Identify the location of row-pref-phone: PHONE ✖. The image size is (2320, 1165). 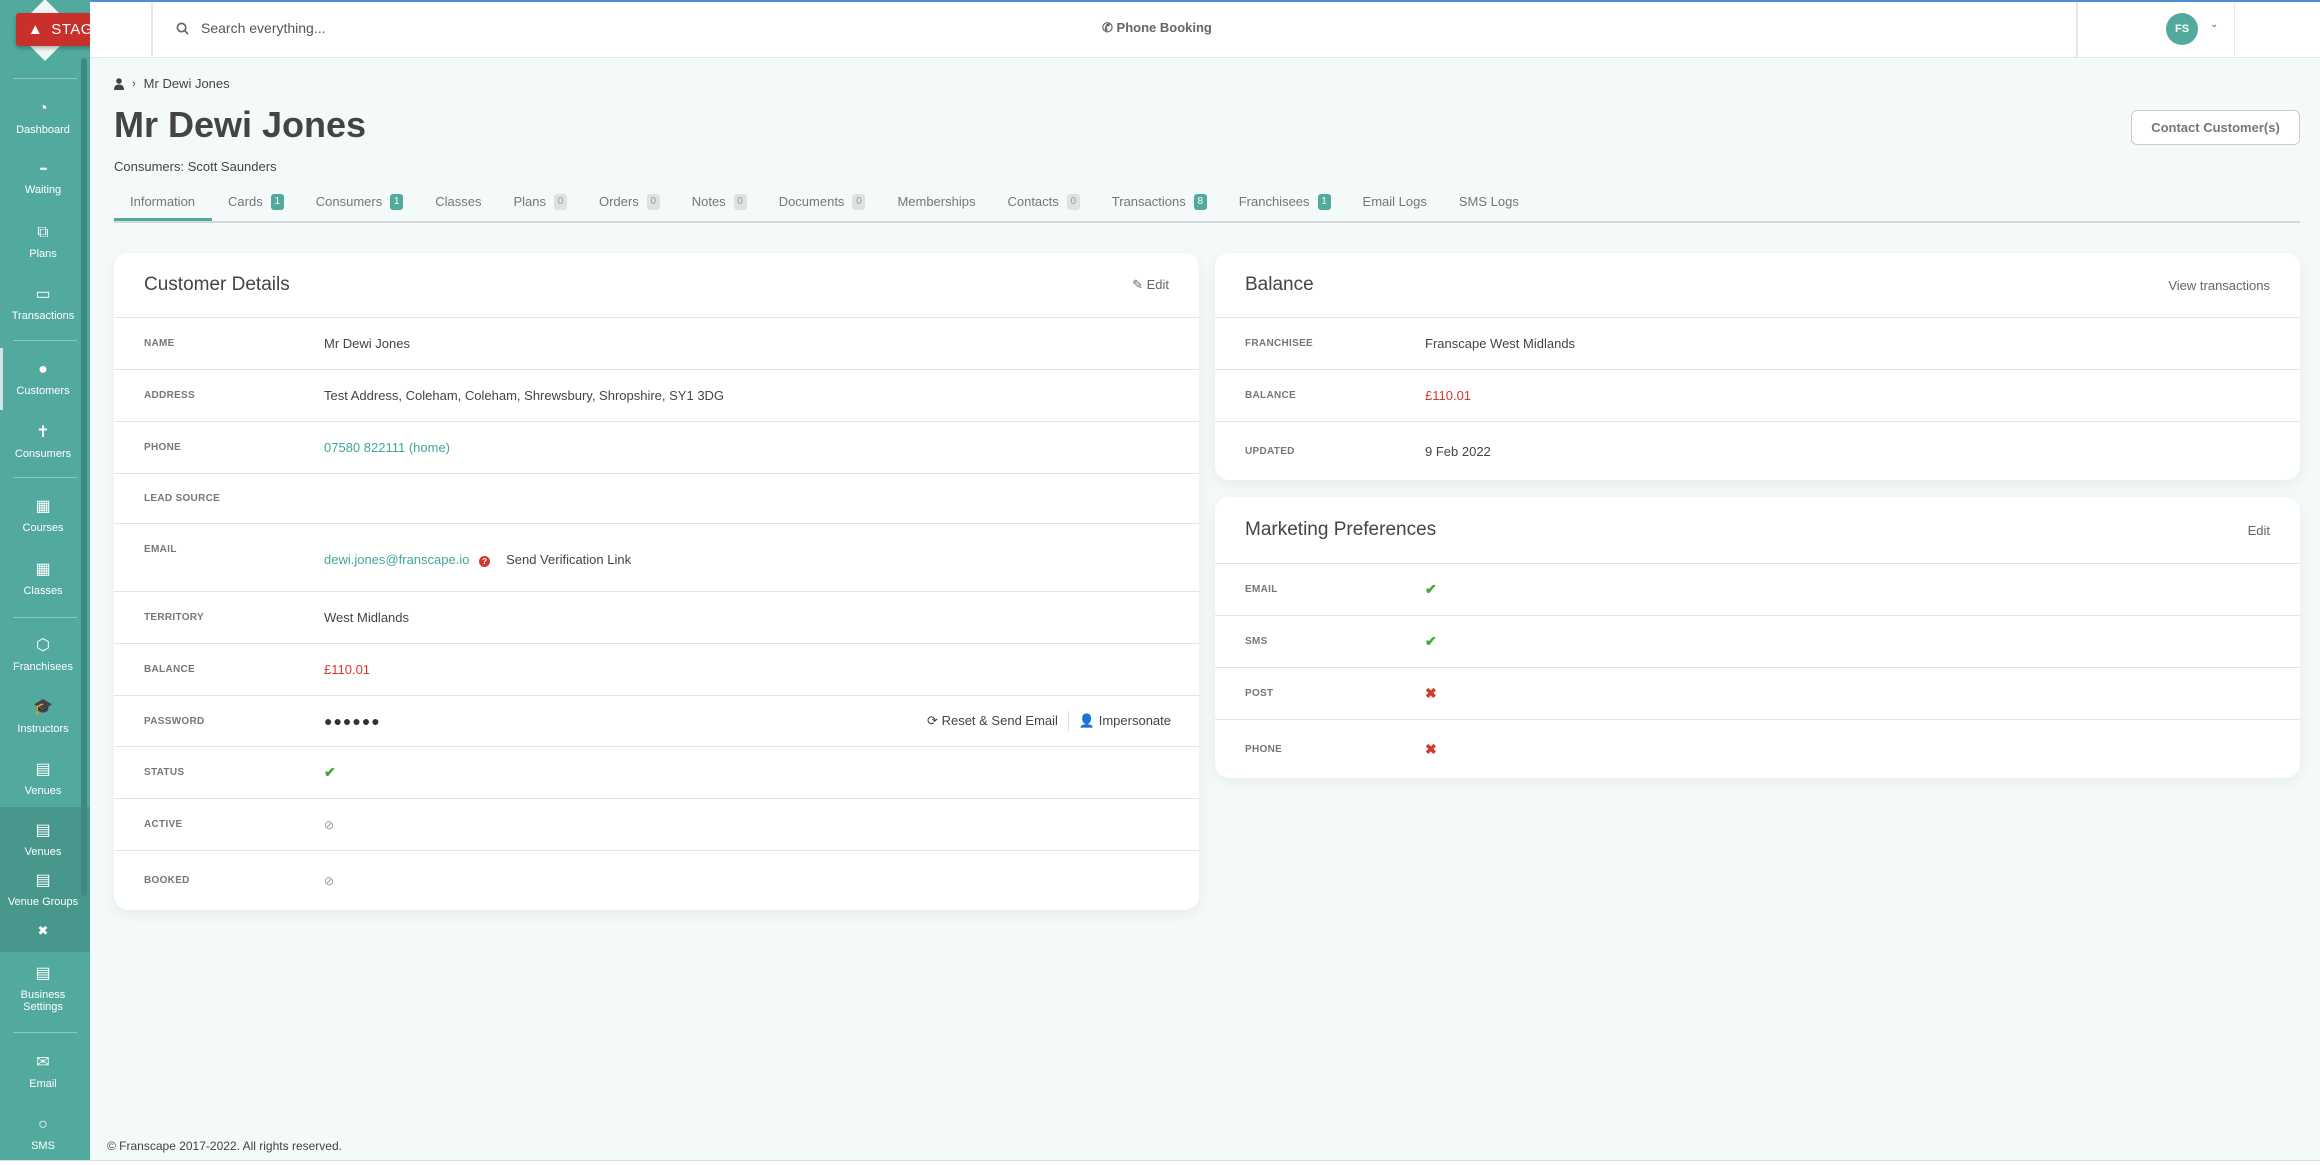
(1757, 749).